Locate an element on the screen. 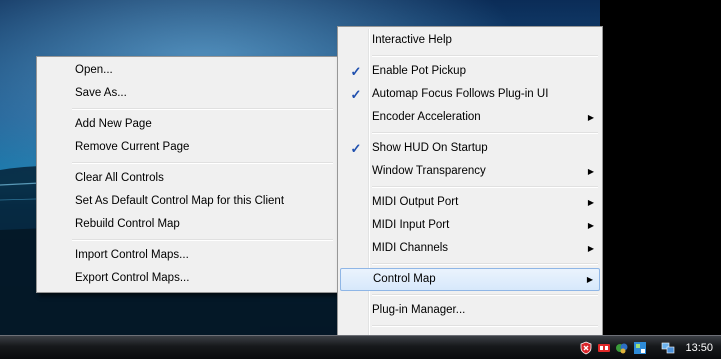 The image size is (721, 359). menu-item-label: Clear All Controls is located at coordinates (119, 178).